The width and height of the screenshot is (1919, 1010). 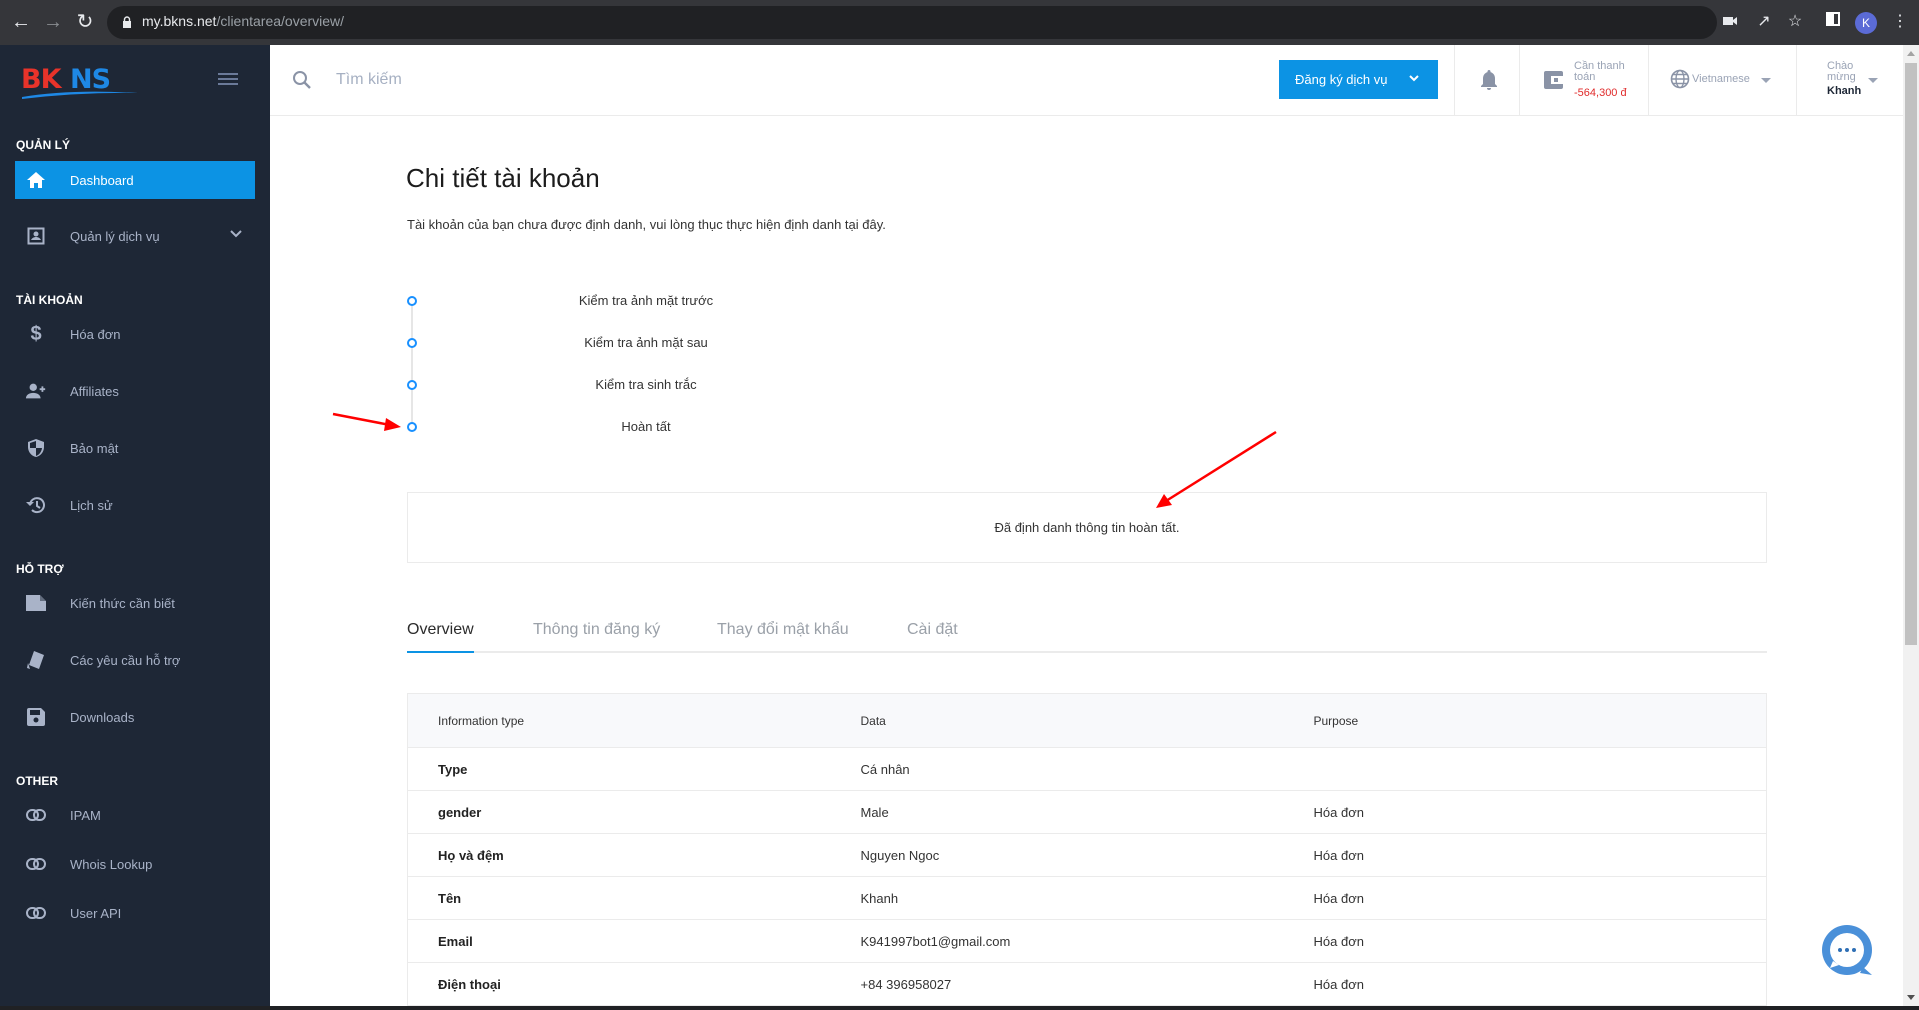 What do you see at coordinates (302, 80) in the screenshot?
I see `search-icon` at bounding box center [302, 80].